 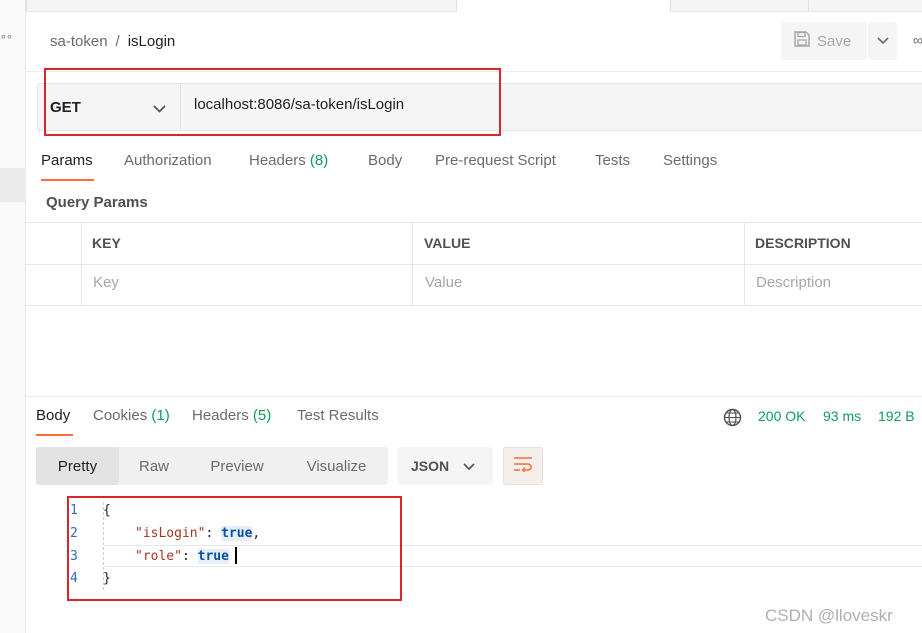 I want to click on format-select: JSON, so click(x=445, y=466).